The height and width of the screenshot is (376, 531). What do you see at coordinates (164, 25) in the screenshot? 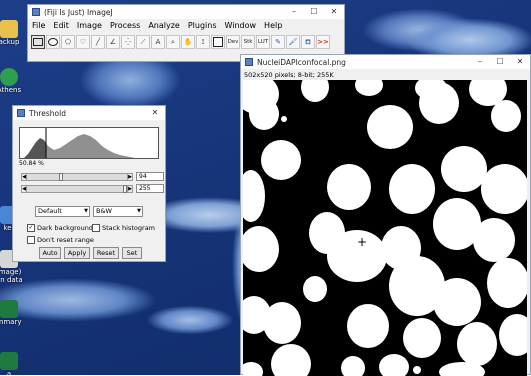
I see `menu-analyze: Analyze` at bounding box center [164, 25].